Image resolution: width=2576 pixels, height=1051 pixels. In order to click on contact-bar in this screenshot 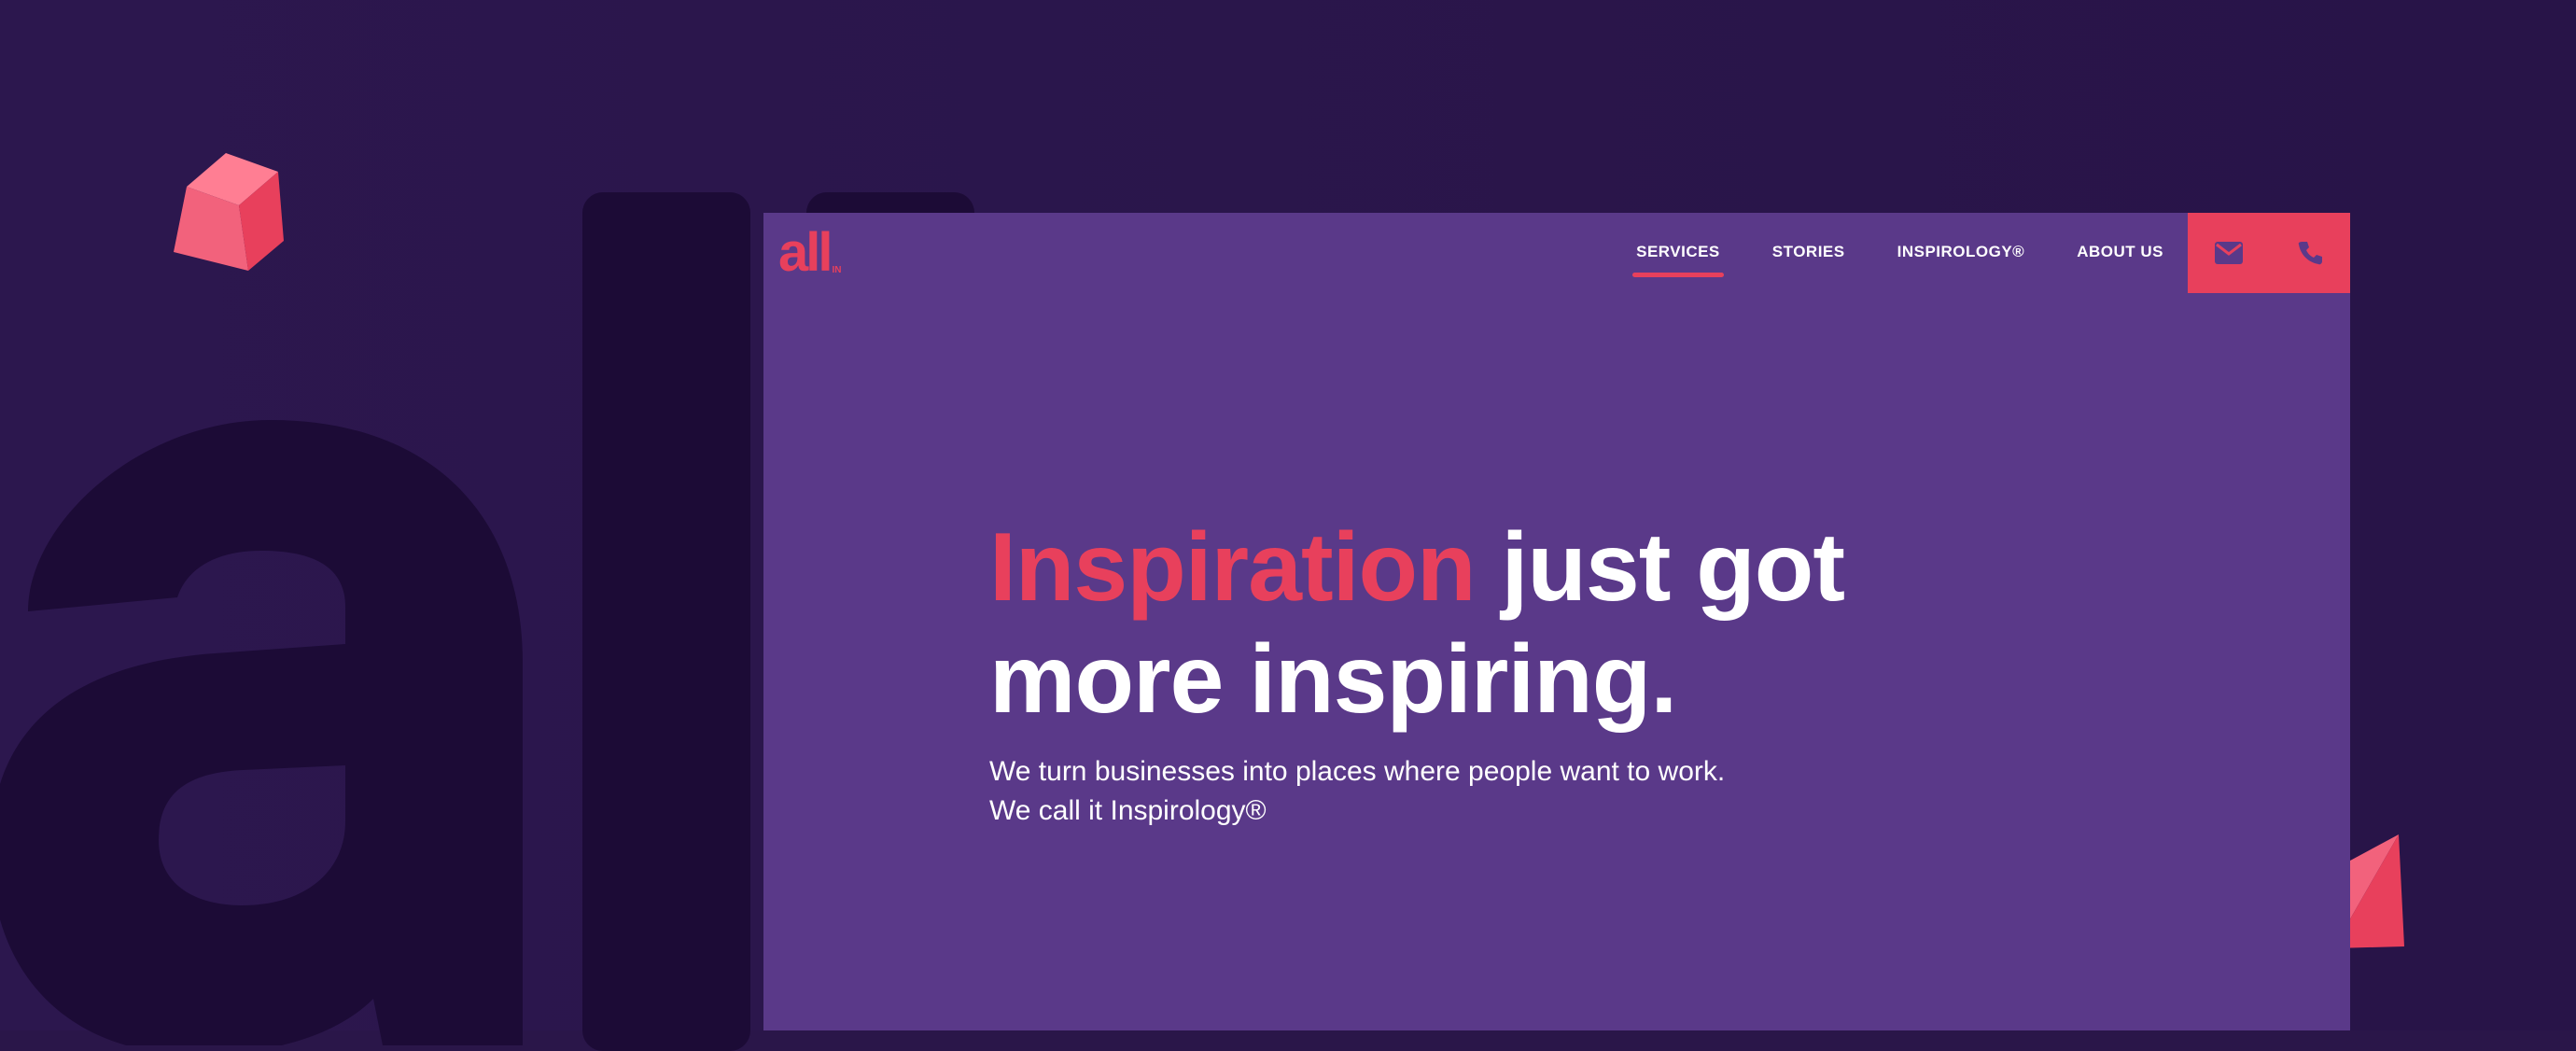, I will do `click(2269, 253)`.